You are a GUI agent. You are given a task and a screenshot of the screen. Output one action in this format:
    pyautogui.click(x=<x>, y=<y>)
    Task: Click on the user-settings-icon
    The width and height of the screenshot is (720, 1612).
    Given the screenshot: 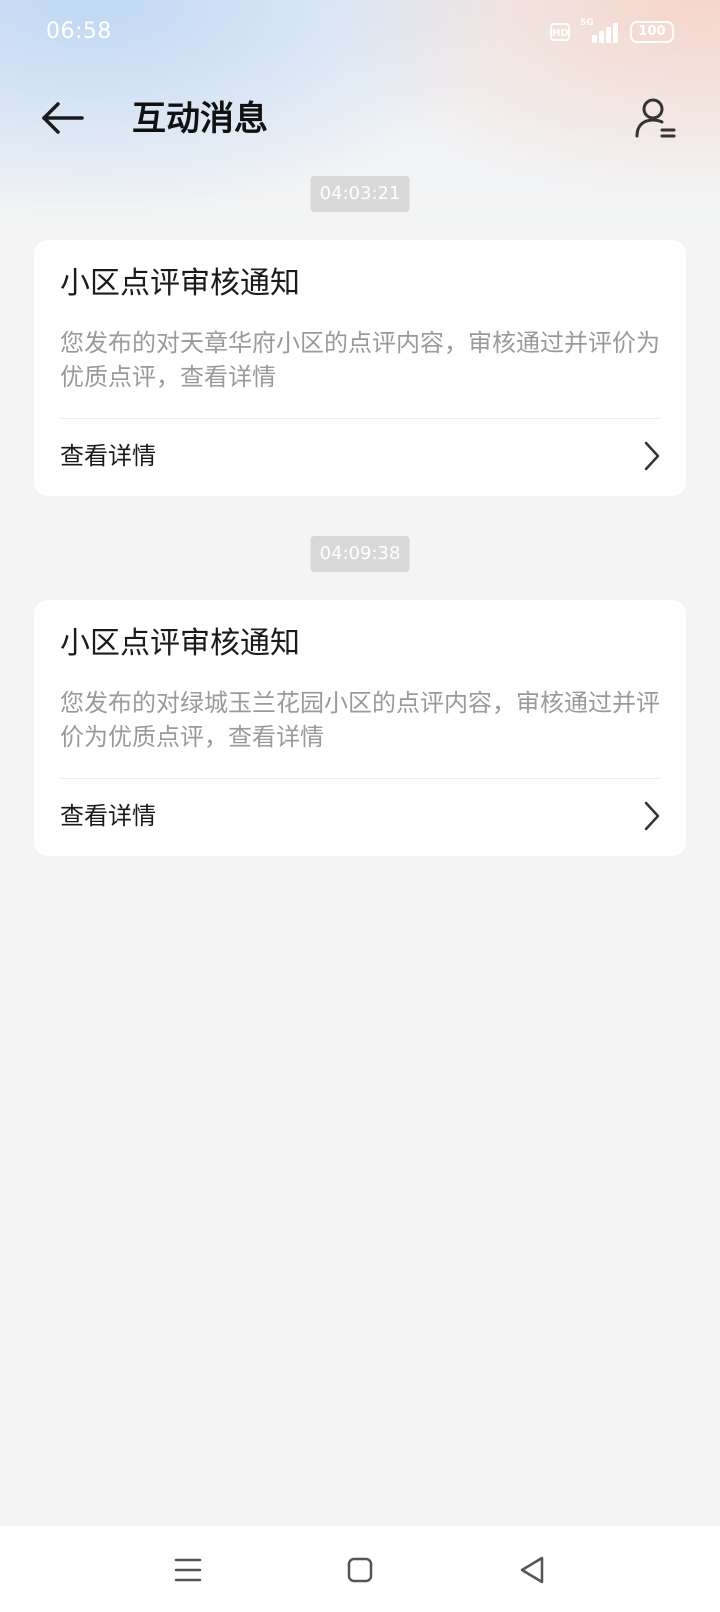 What is the action you would take?
    pyautogui.click(x=655, y=118)
    